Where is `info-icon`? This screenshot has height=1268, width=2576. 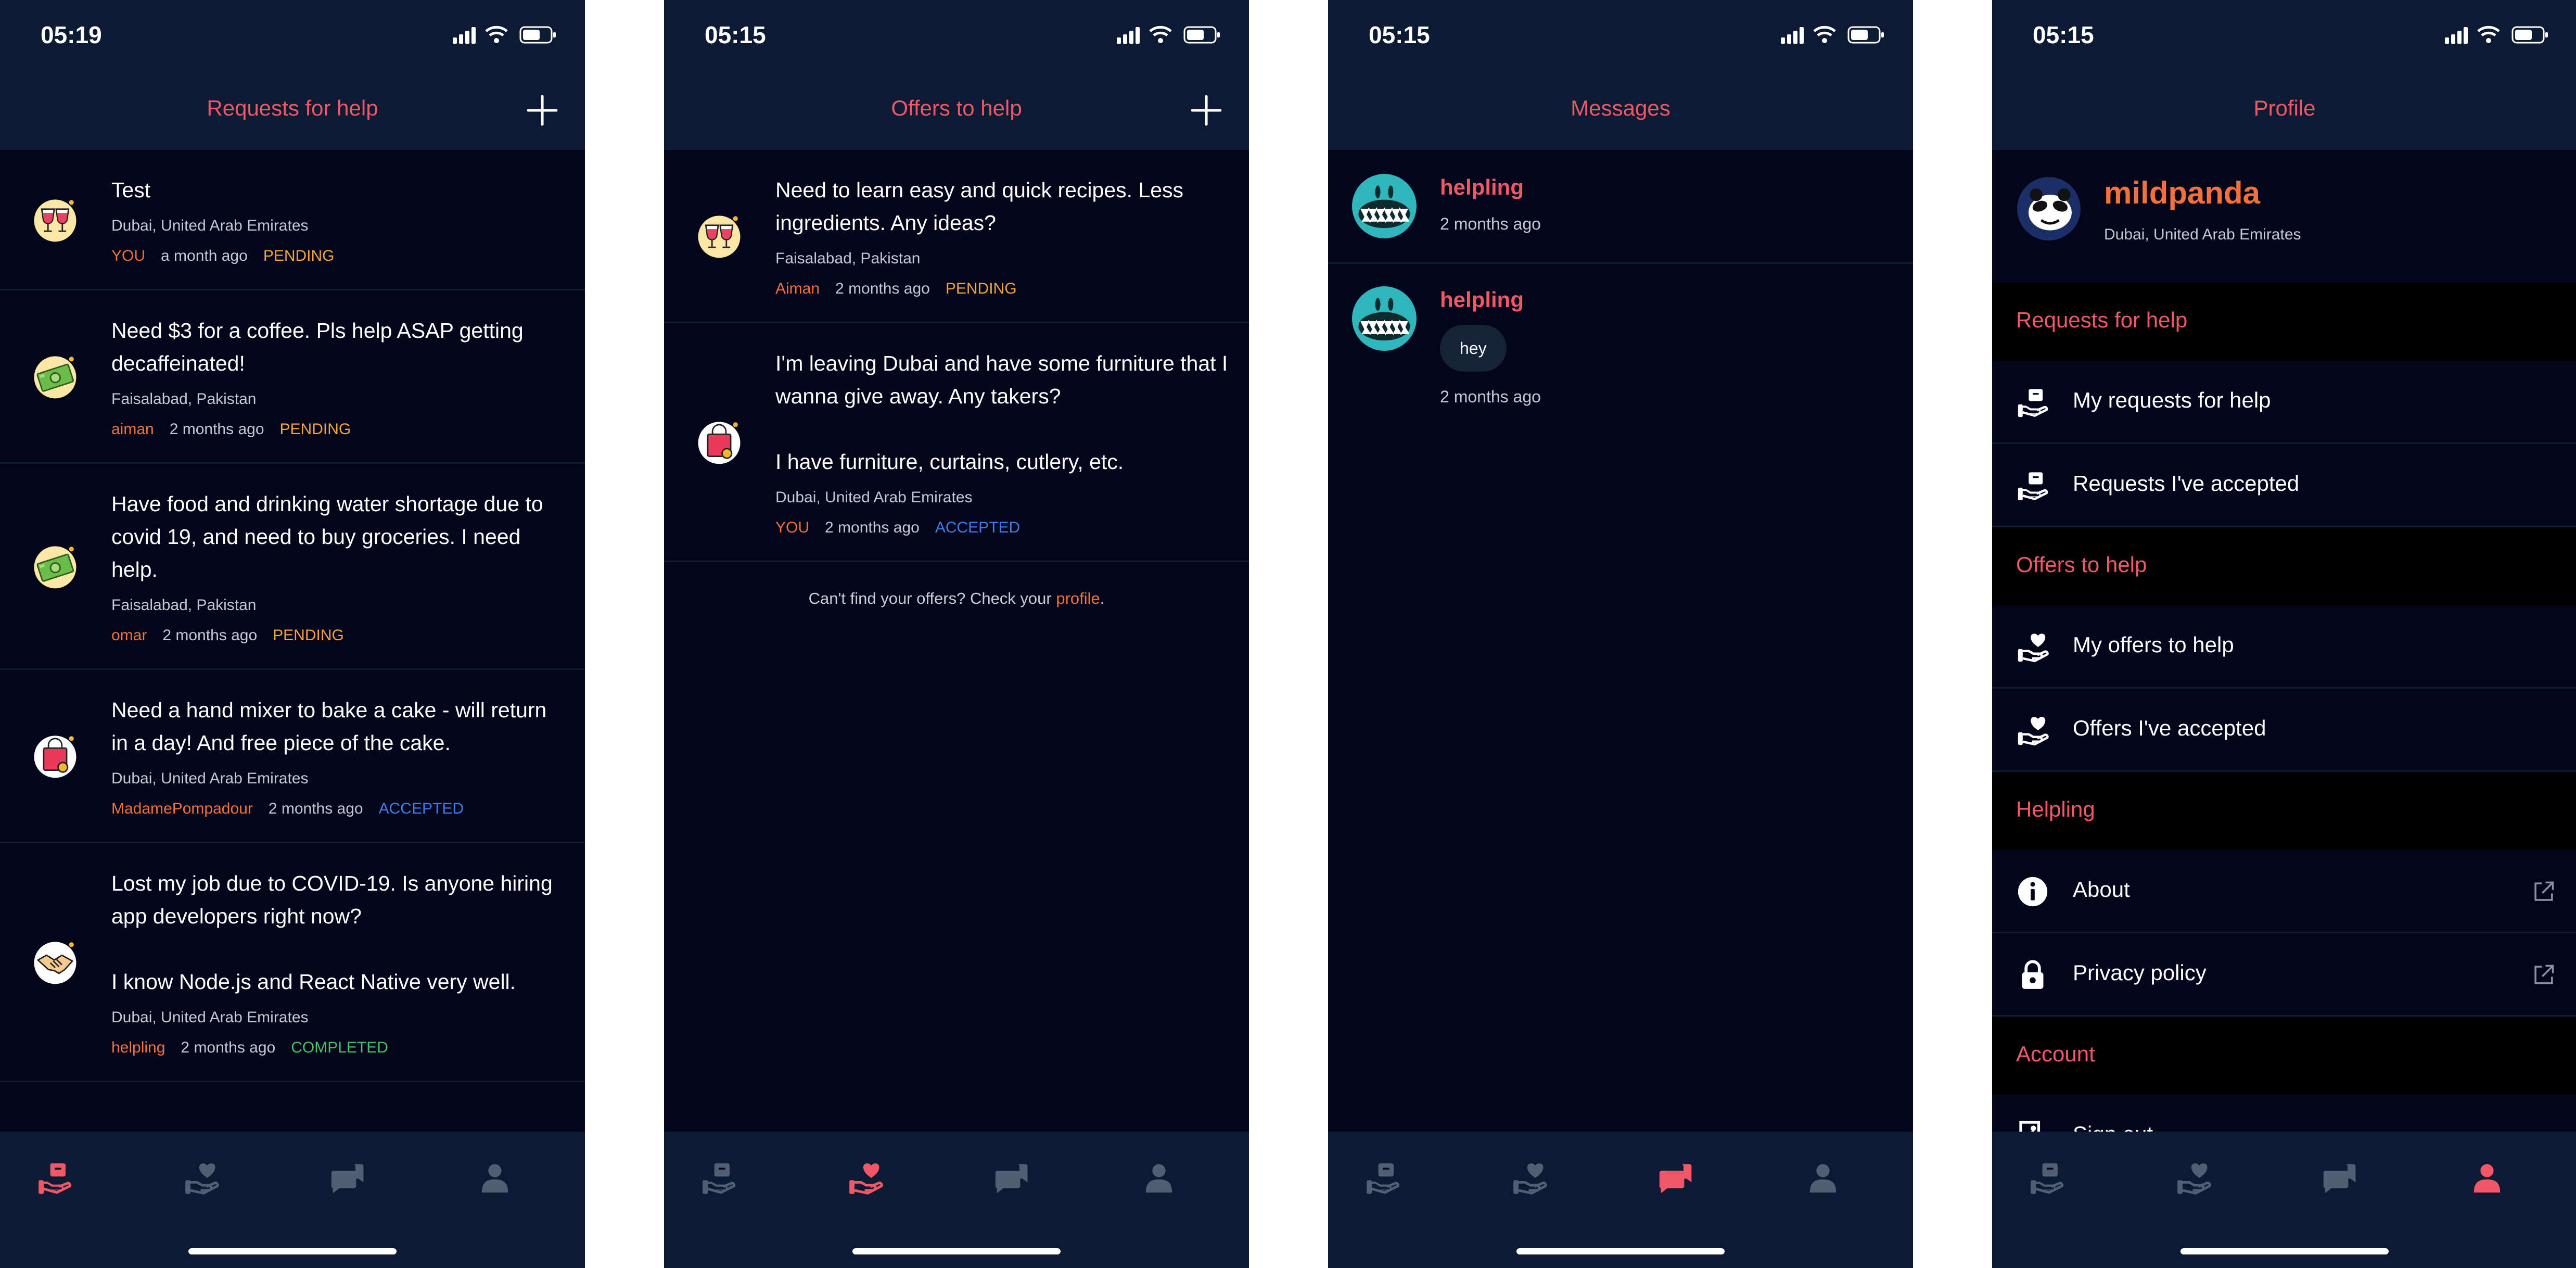 info-icon is located at coordinates (2032, 891).